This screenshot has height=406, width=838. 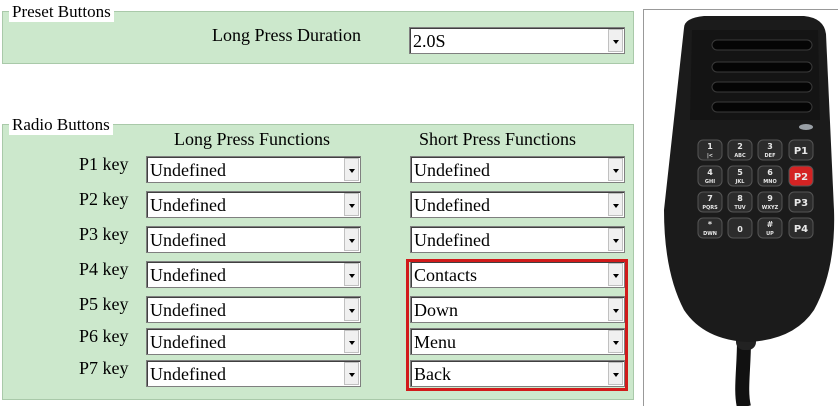 I want to click on keypad-key-label: 3, so click(x=770, y=146).